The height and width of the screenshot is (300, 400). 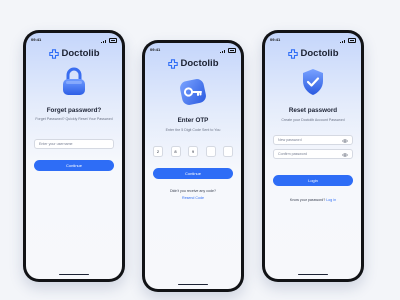 What do you see at coordinates (158, 151) in the screenshot?
I see `otp-digit-1: 2` at bounding box center [158, 151].